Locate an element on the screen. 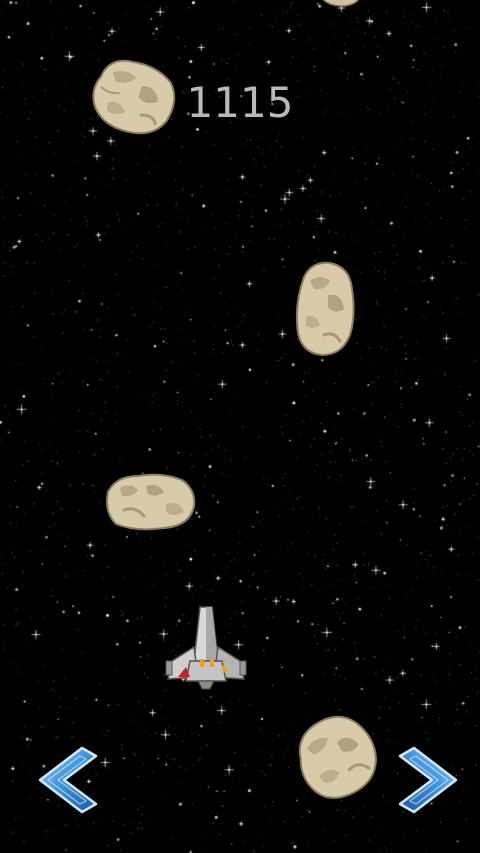  score-display: 1115 is located at coordinates (240, 102).